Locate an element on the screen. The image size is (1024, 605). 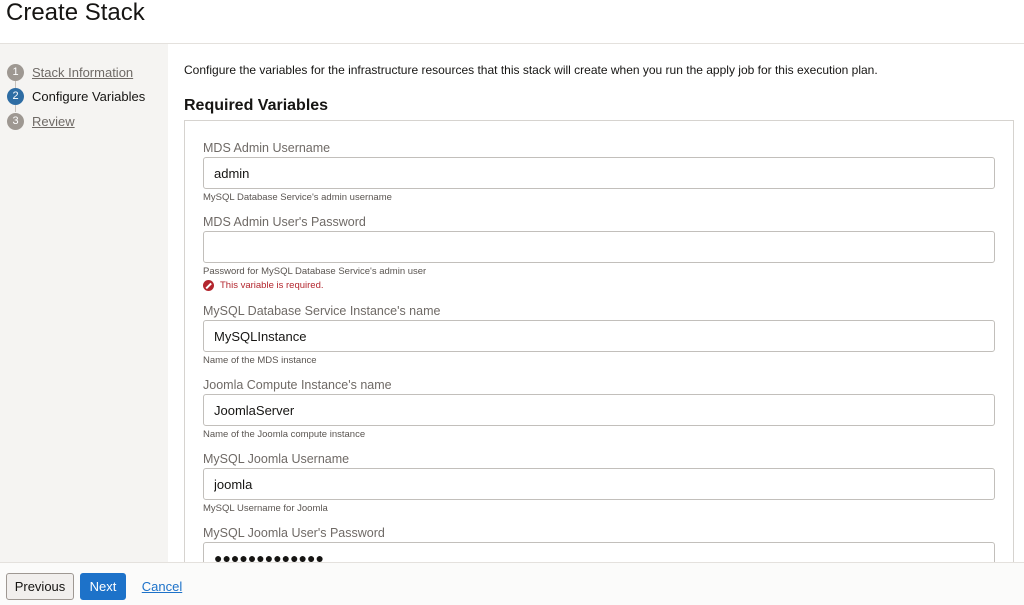
step-review: 3 Review is located at coordinates (41, 121).